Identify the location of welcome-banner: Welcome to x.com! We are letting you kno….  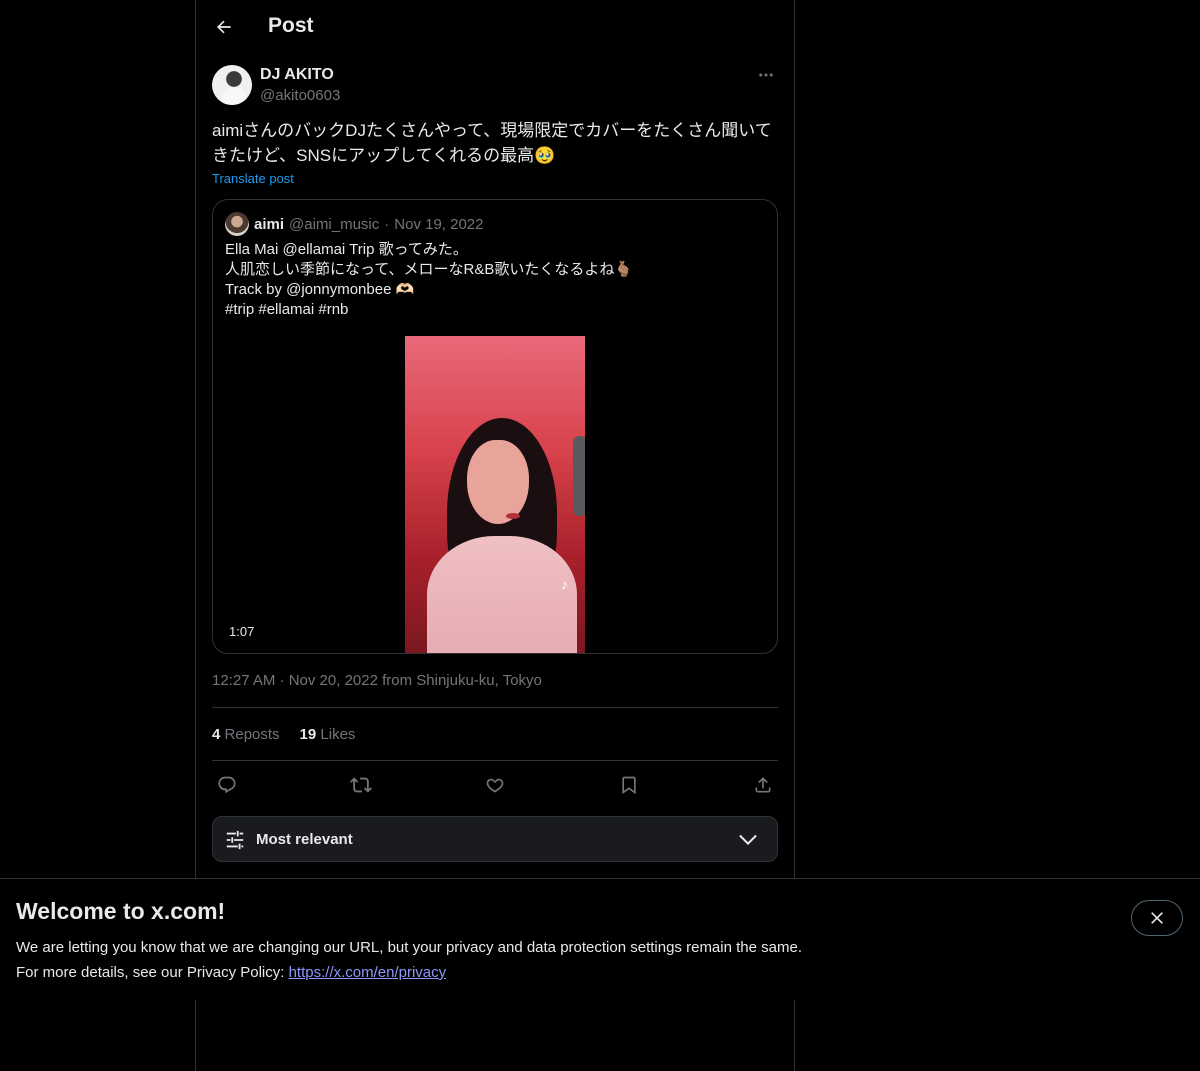
(600, 939).